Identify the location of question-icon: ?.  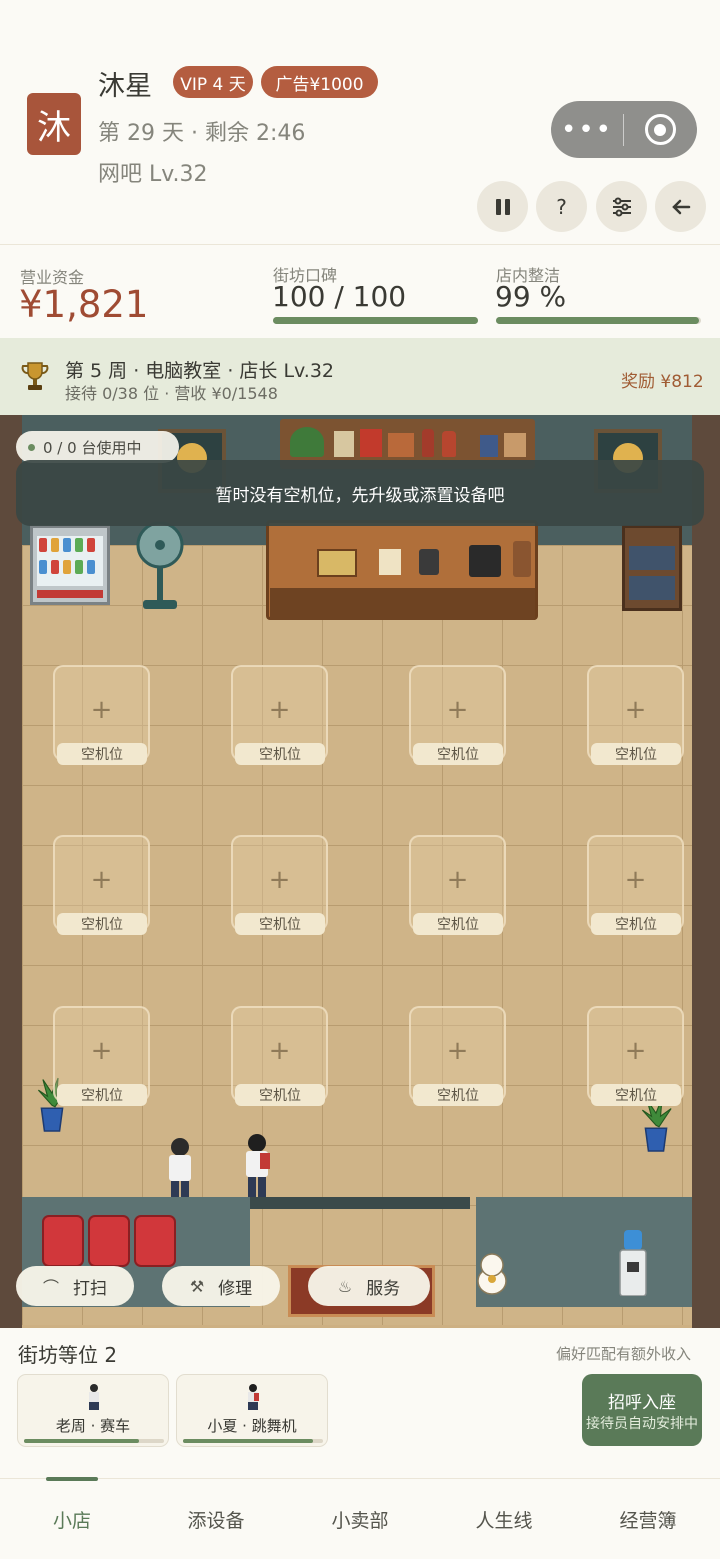
(561, 206).